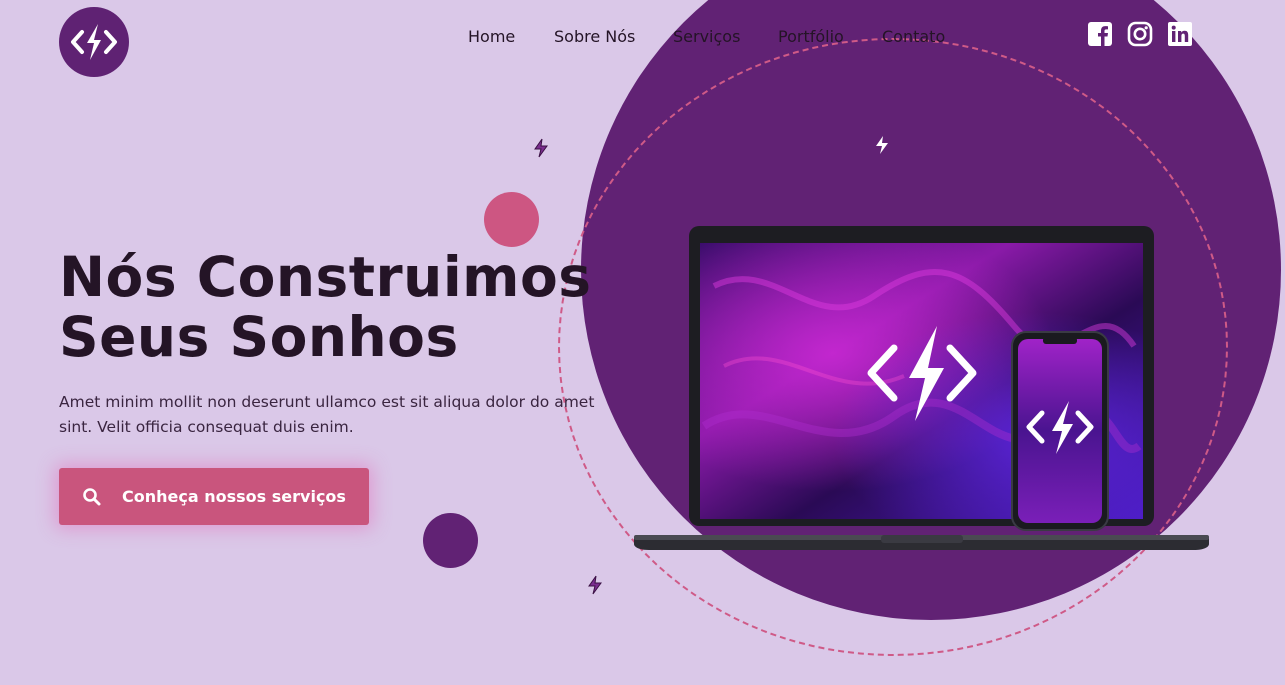 Image resolution: width=1285 pixels, height=685 pixels. What do you see at coordinates (706, 36) in the screenshot?
I see `nav-servicos: Serviços` at bounding box center [706, 36].